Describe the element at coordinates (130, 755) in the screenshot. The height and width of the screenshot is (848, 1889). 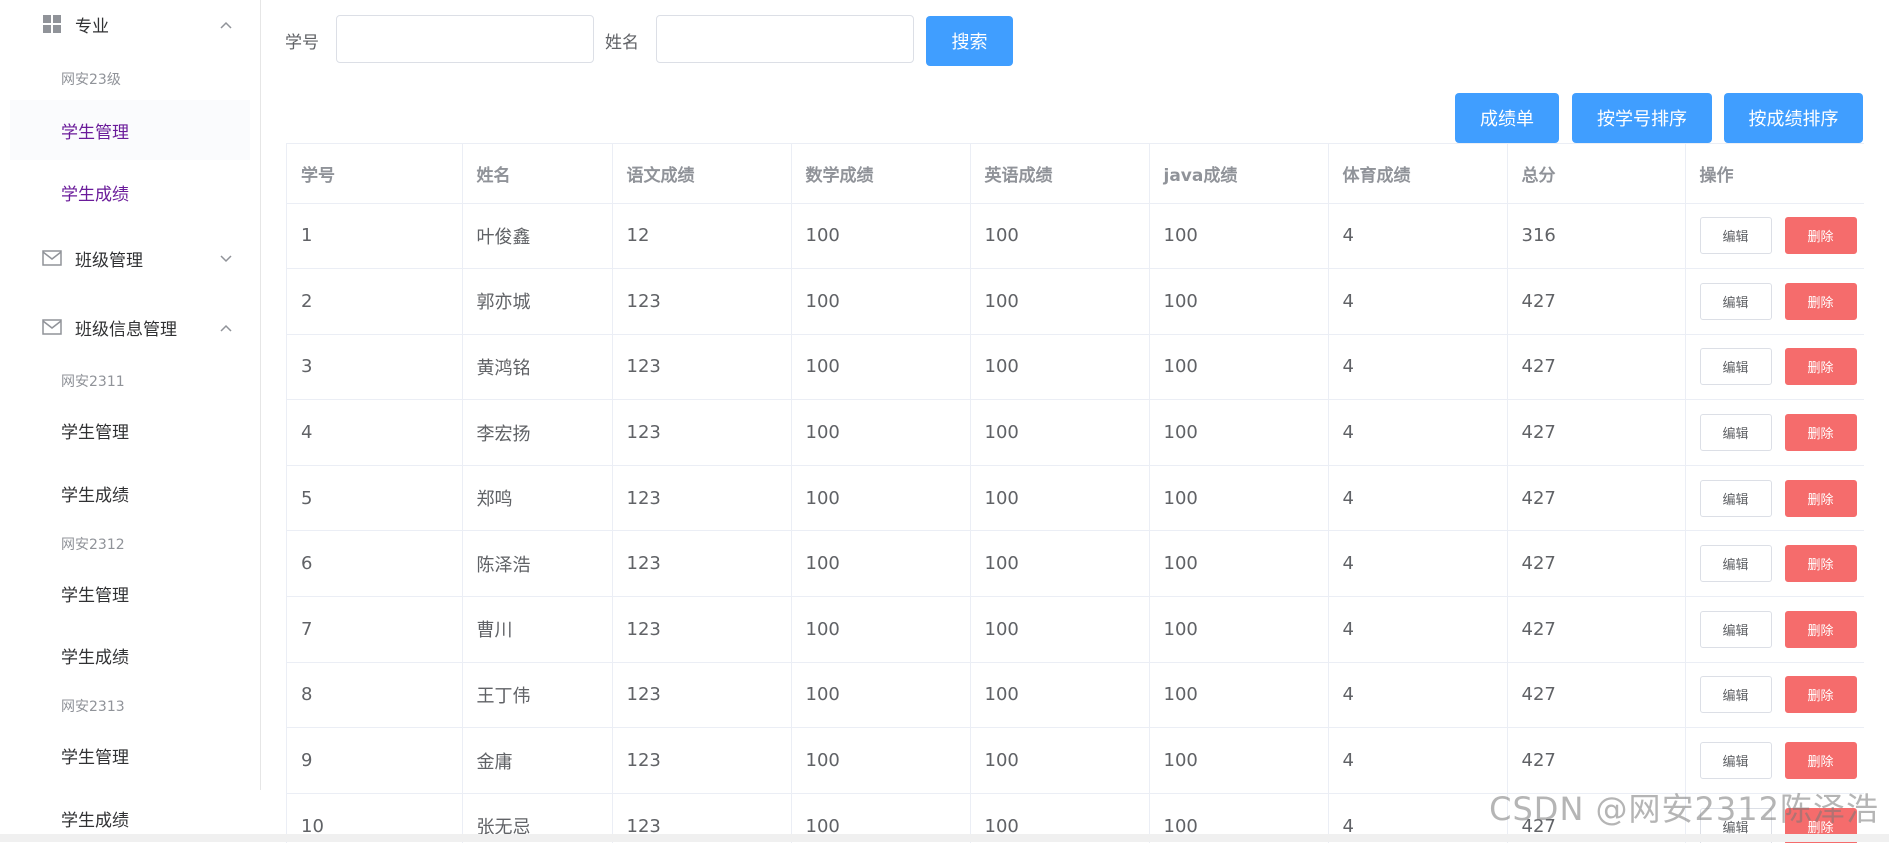
I see `menu-item-2313-student-management: 学生管理` at that location.